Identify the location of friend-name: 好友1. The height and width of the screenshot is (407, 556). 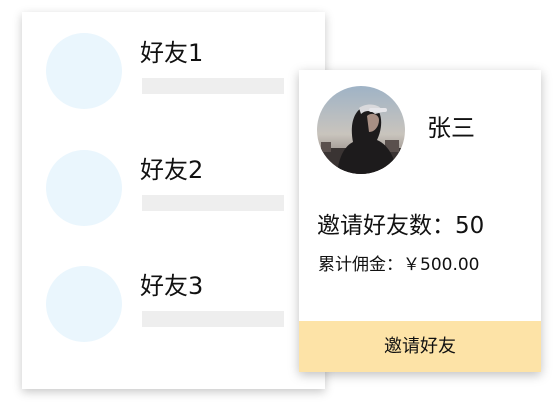
(172, 53).